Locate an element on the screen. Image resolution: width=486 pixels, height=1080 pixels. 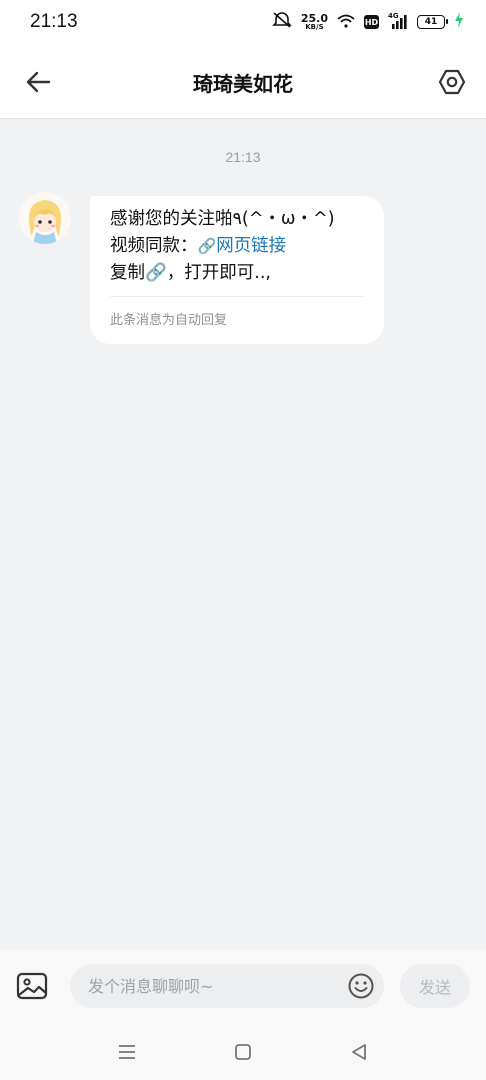
back-nav-button is located at coordinates (359, 1052).